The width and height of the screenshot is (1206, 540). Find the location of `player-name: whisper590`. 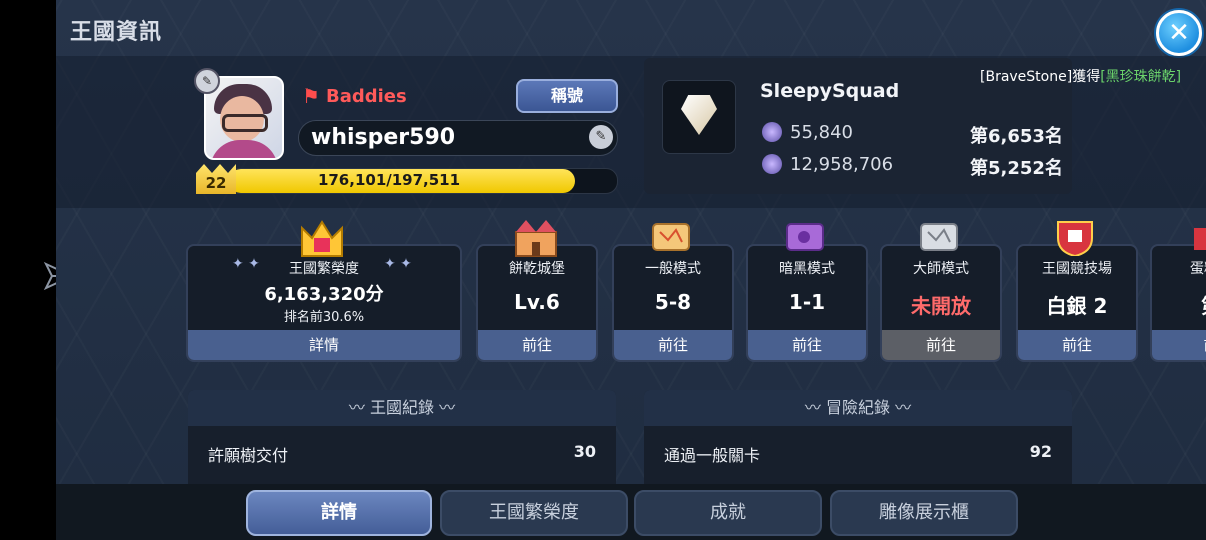

player-name: whisper590 is located at coordinates (383, 137).